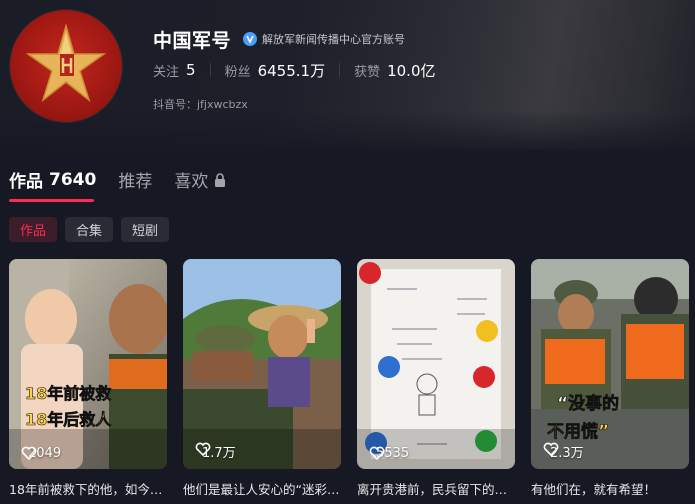 The image size is (695, 504). I want to click on tab-recommend: 推荐, so click(135, 179).